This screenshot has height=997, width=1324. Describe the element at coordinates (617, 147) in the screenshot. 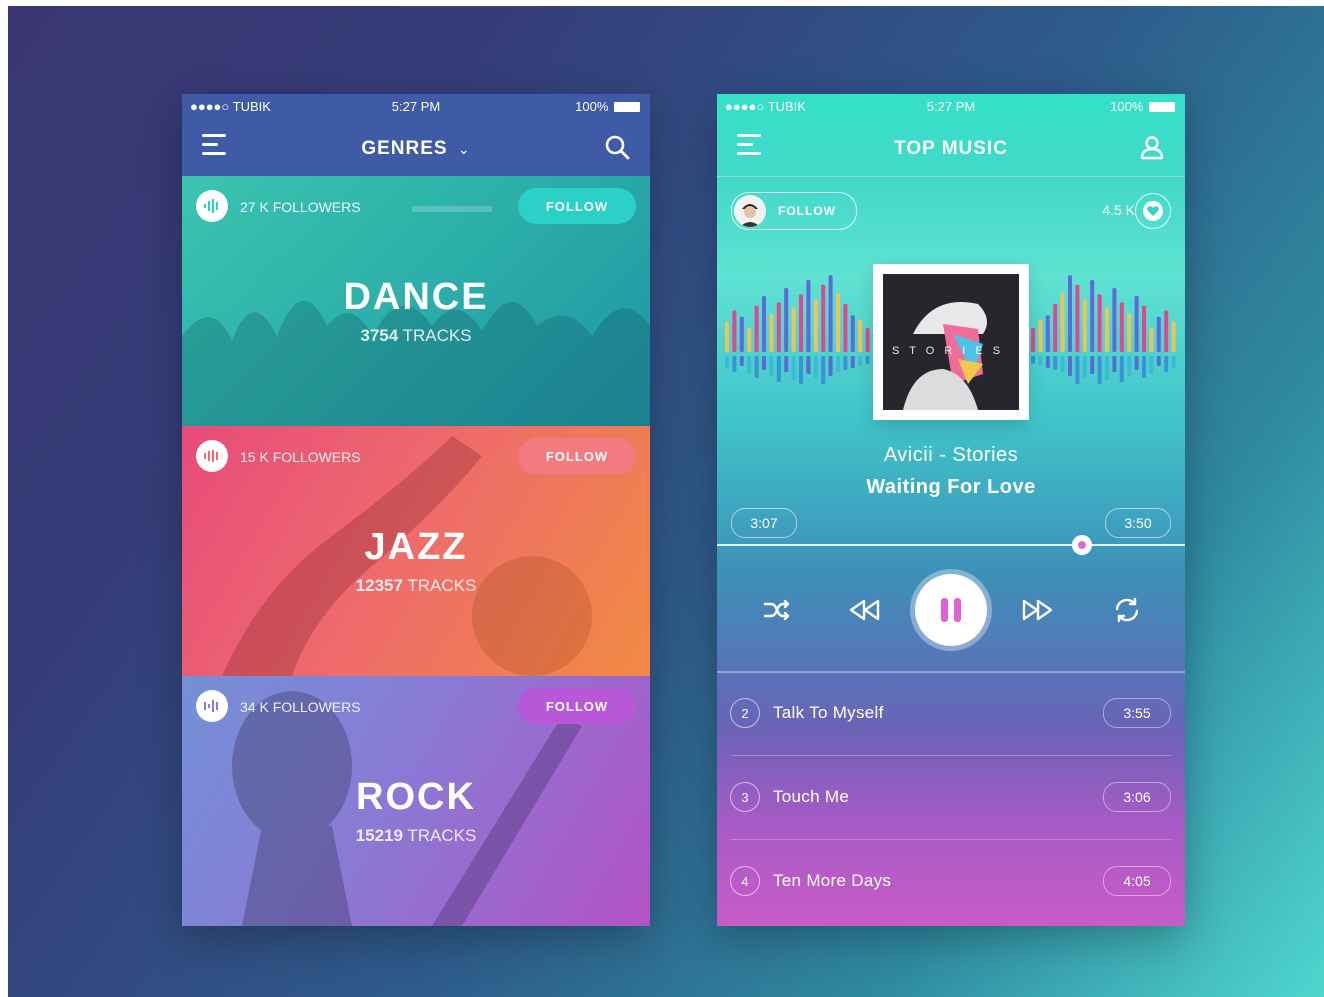

I see `search-icon` at that location.